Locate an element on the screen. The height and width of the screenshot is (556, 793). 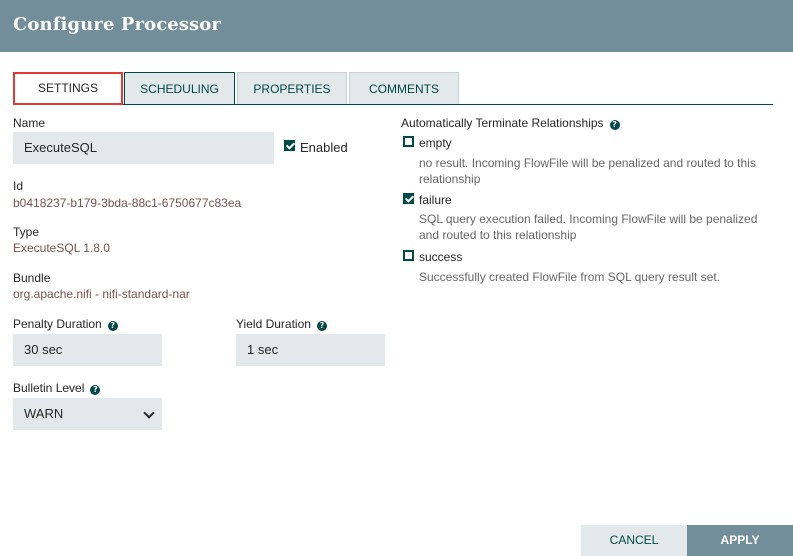
name-label: Name is located at coordinates (29, 123).